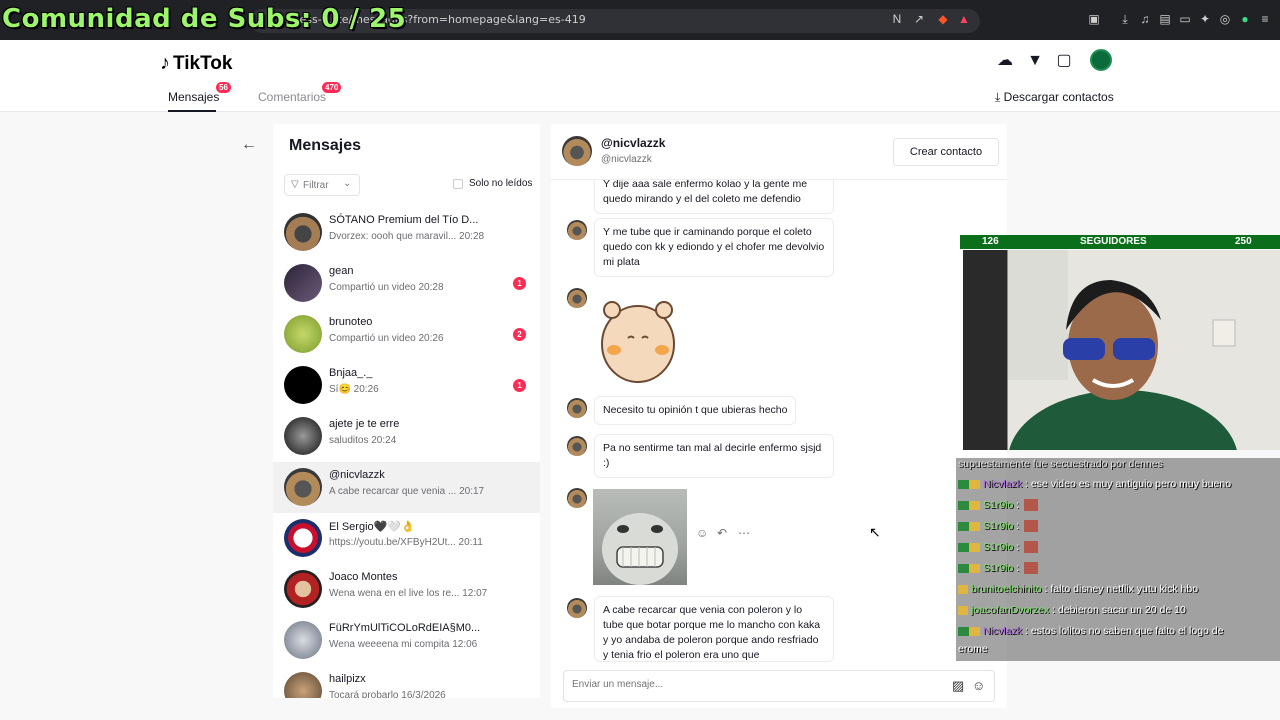 The image size is (1280, 720). Describe the element at coordinates (1101, 60) in the screenshot. I see `user-avatar` at that location.